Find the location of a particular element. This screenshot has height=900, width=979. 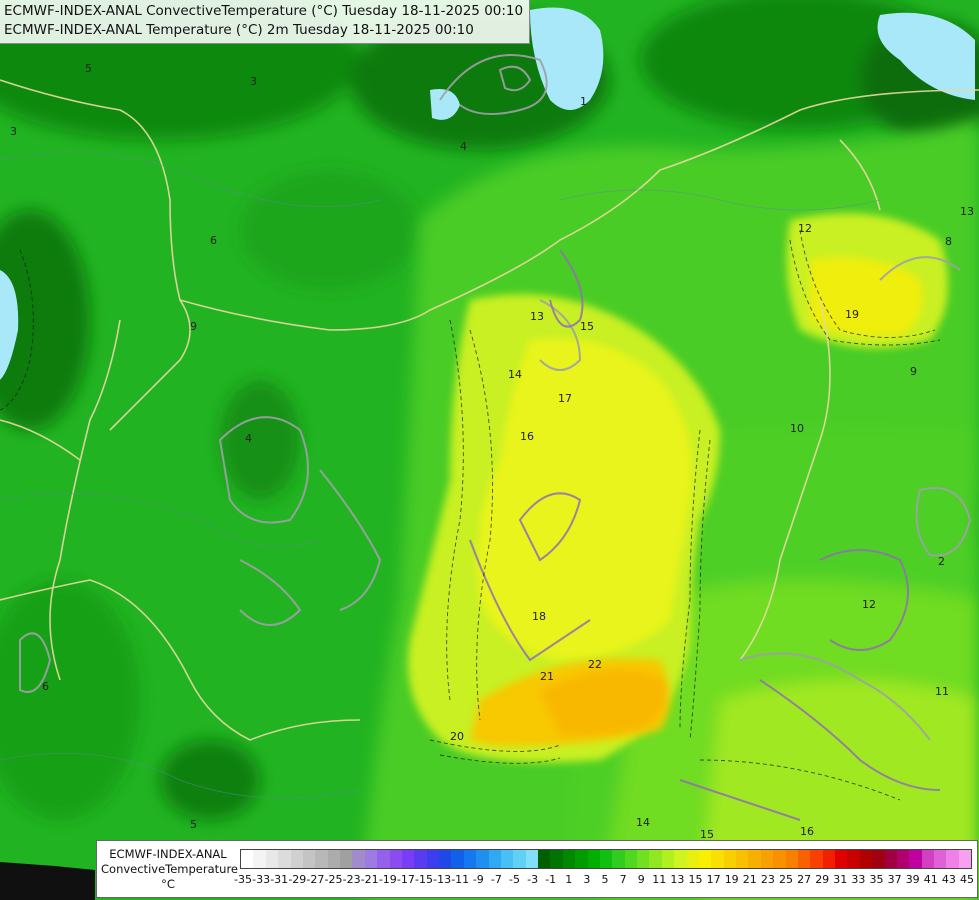

legend-tick-label: -13 is located at coordinates (442, 879).